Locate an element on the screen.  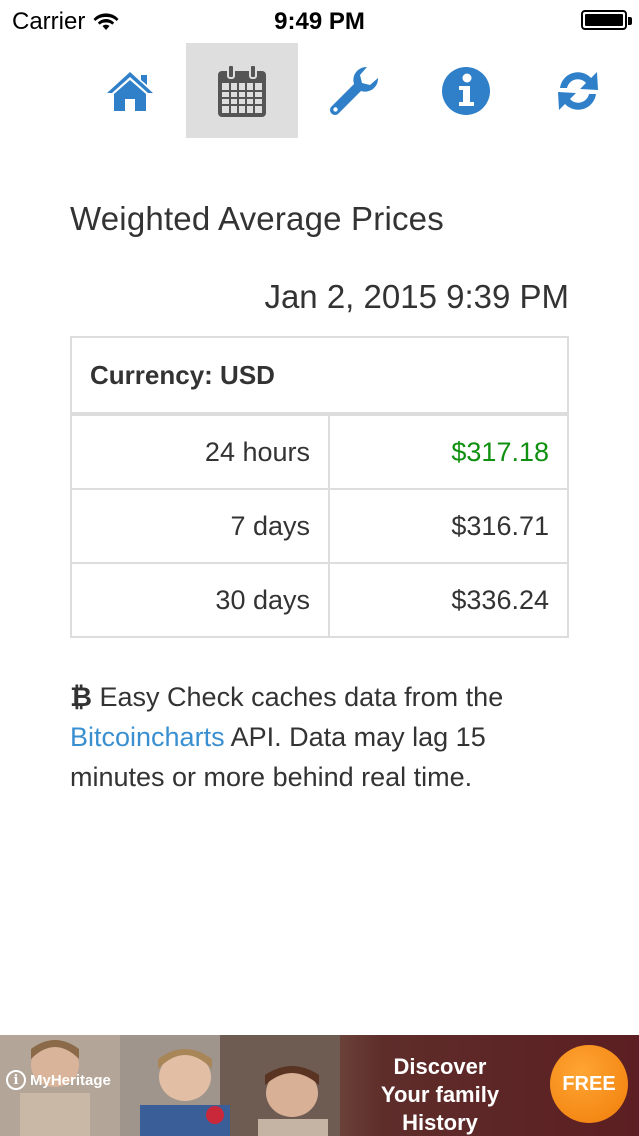
ad-headline: Discover Your family History is located at coordinates (440, 1094).